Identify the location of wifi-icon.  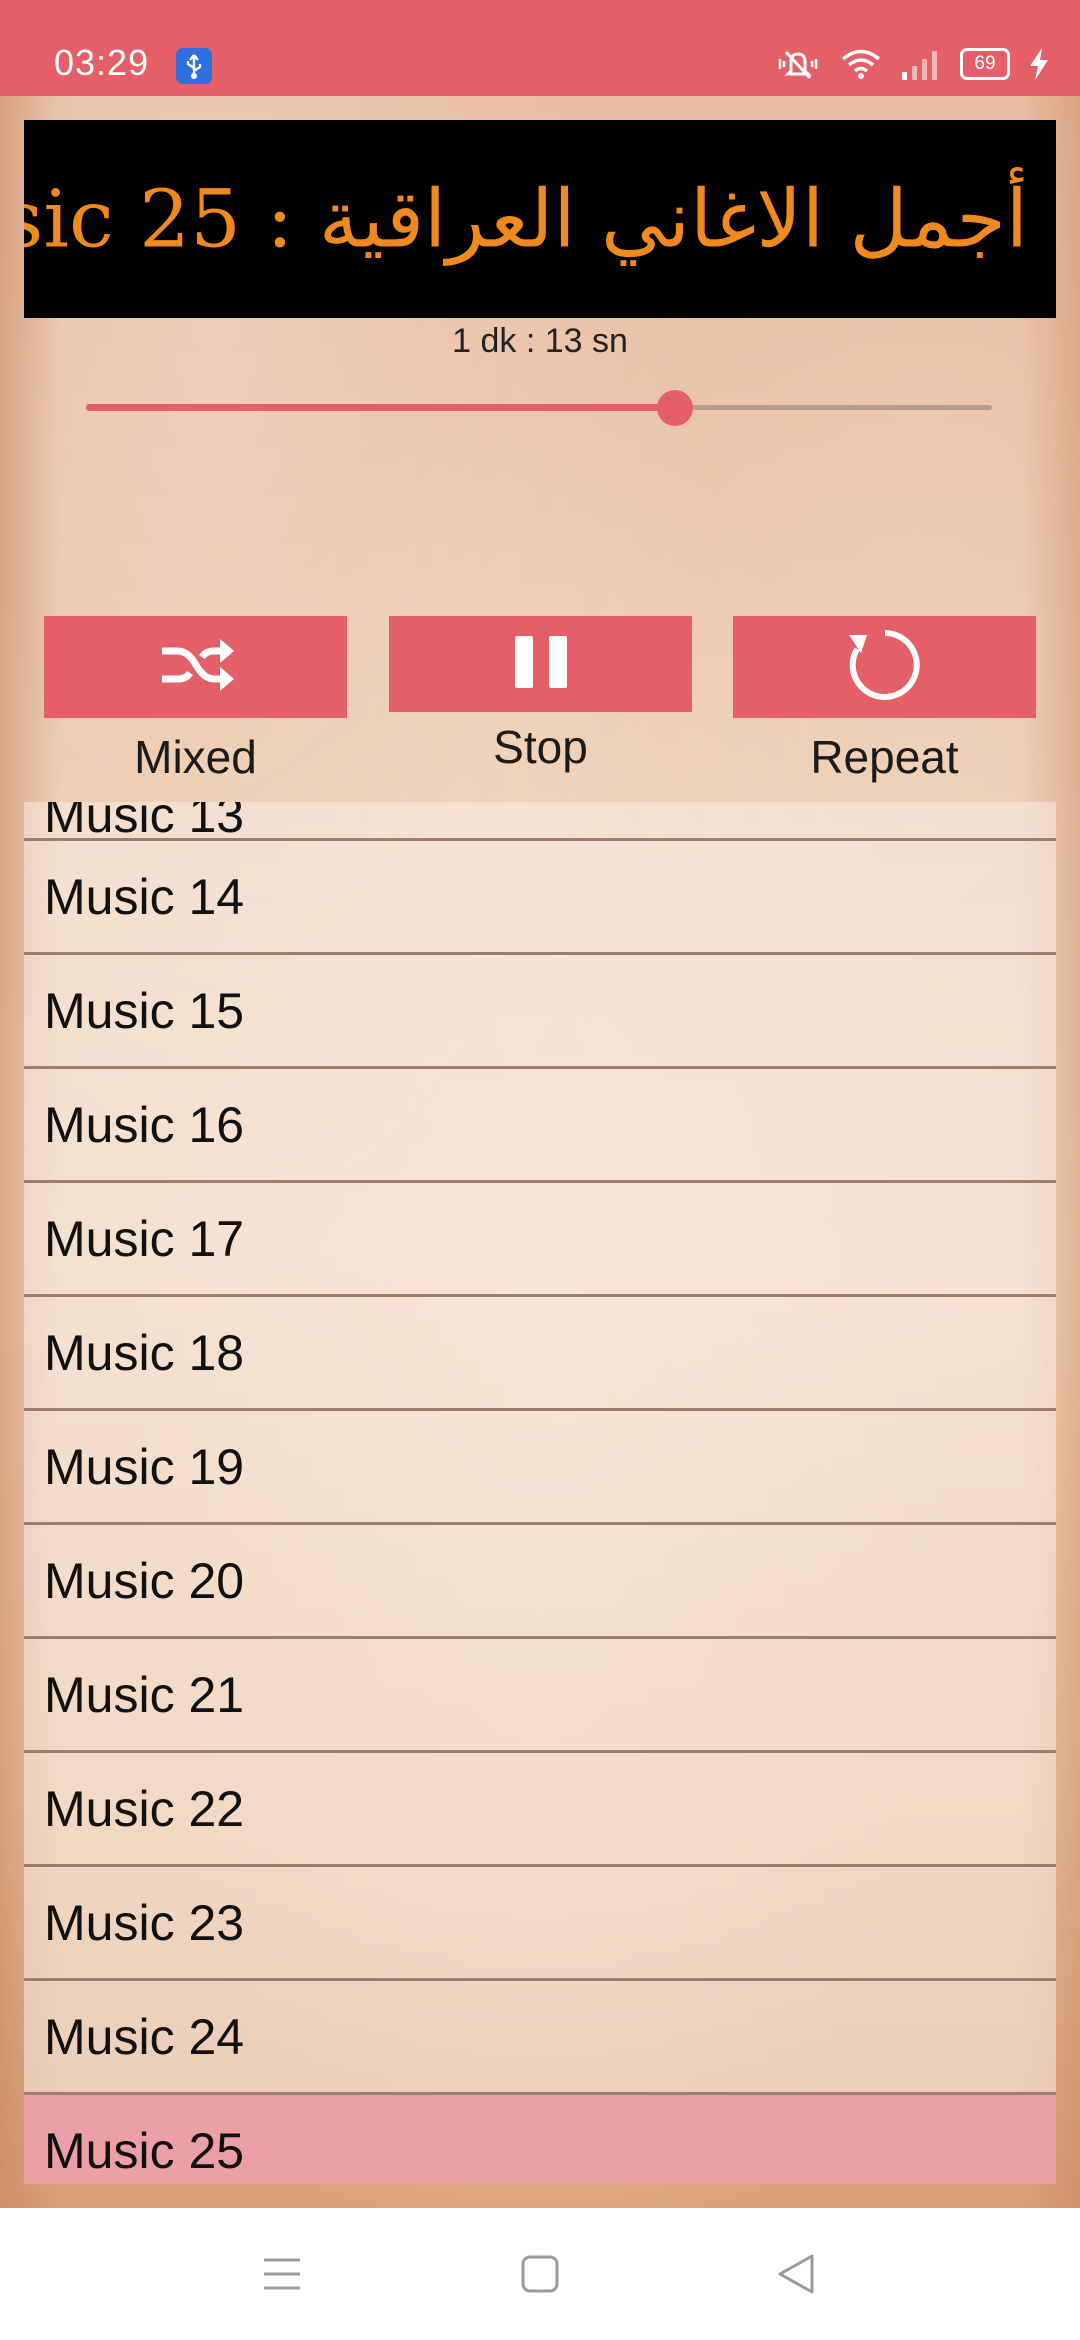
(861, 64).